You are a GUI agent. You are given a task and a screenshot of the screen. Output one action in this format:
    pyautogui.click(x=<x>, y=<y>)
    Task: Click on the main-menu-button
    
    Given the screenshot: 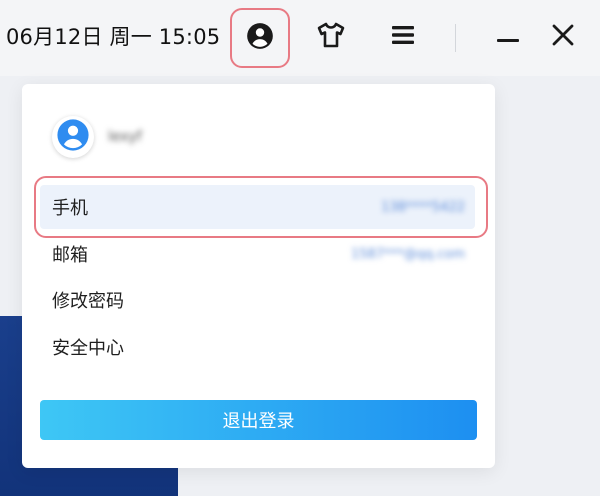 What is the action you would take?
    pyautogui.click(x=403, y=37)
    